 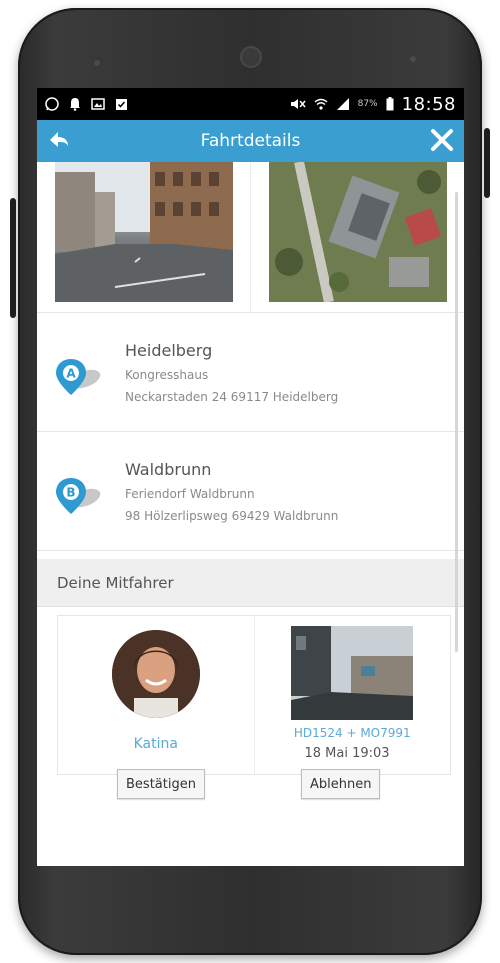 What do you see at coordinates (390, 104) in the screenshot?
I see `battery-icon` at bounding box center [390, 104].